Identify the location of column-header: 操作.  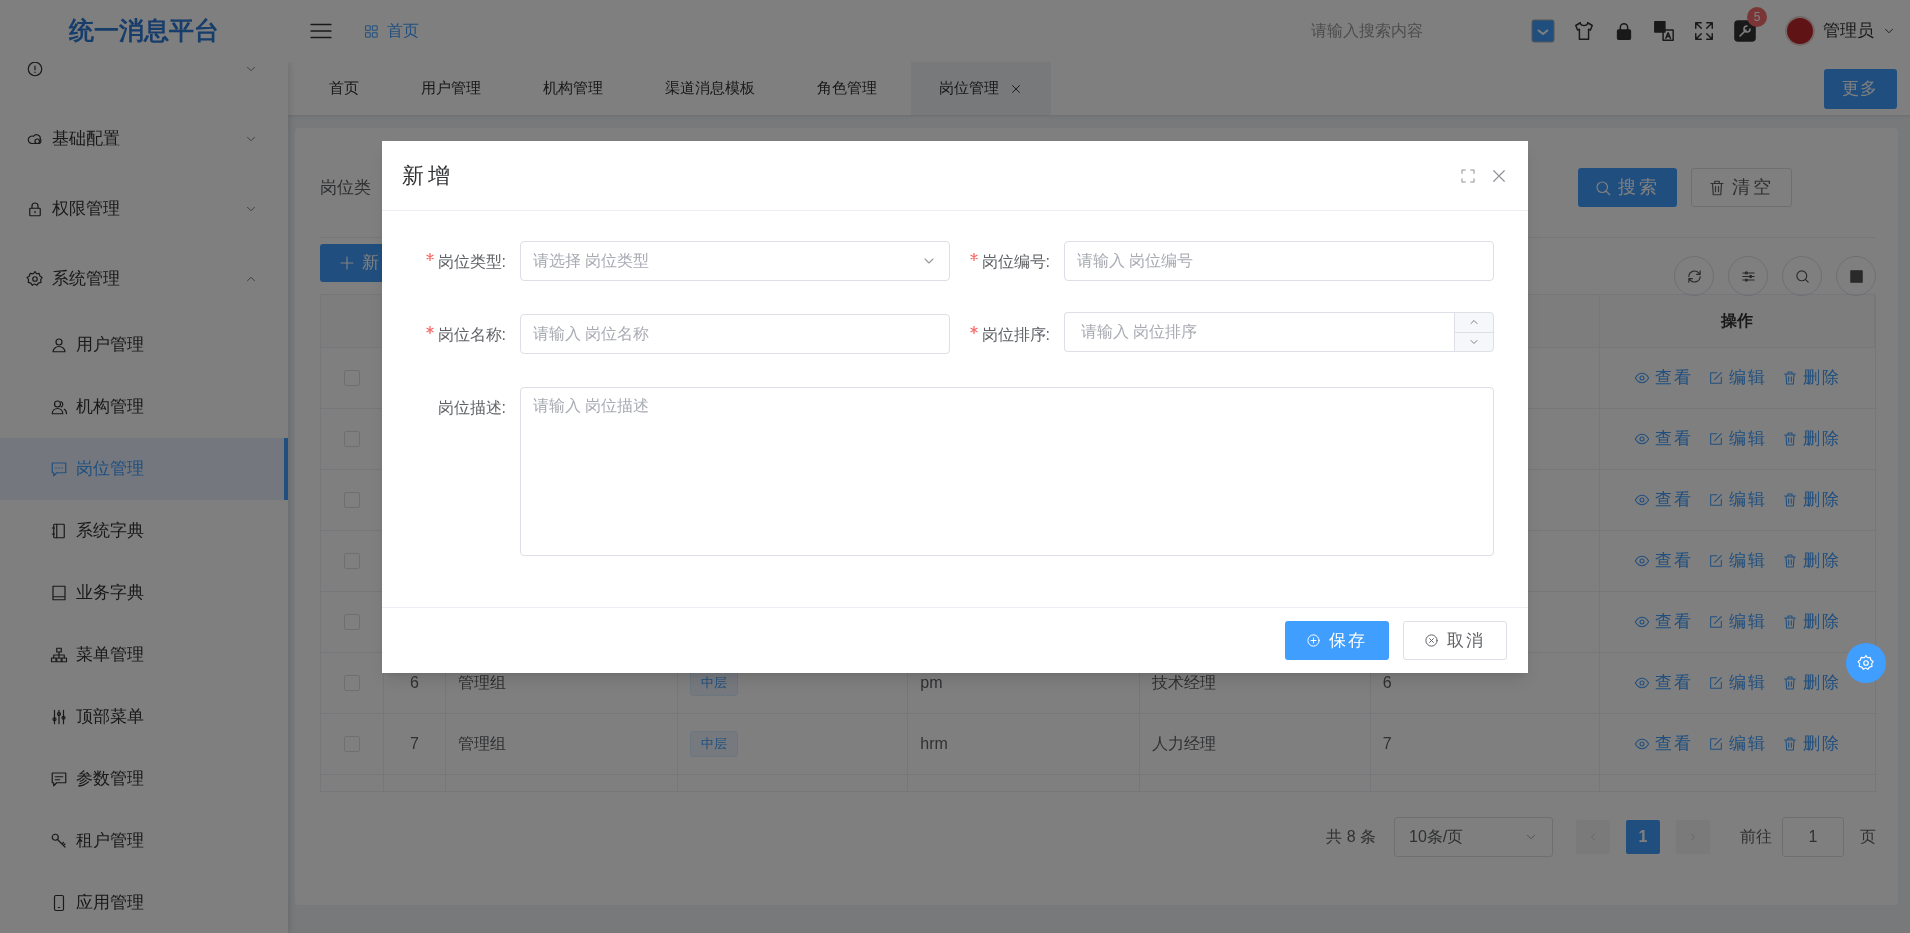
(1737, 321).